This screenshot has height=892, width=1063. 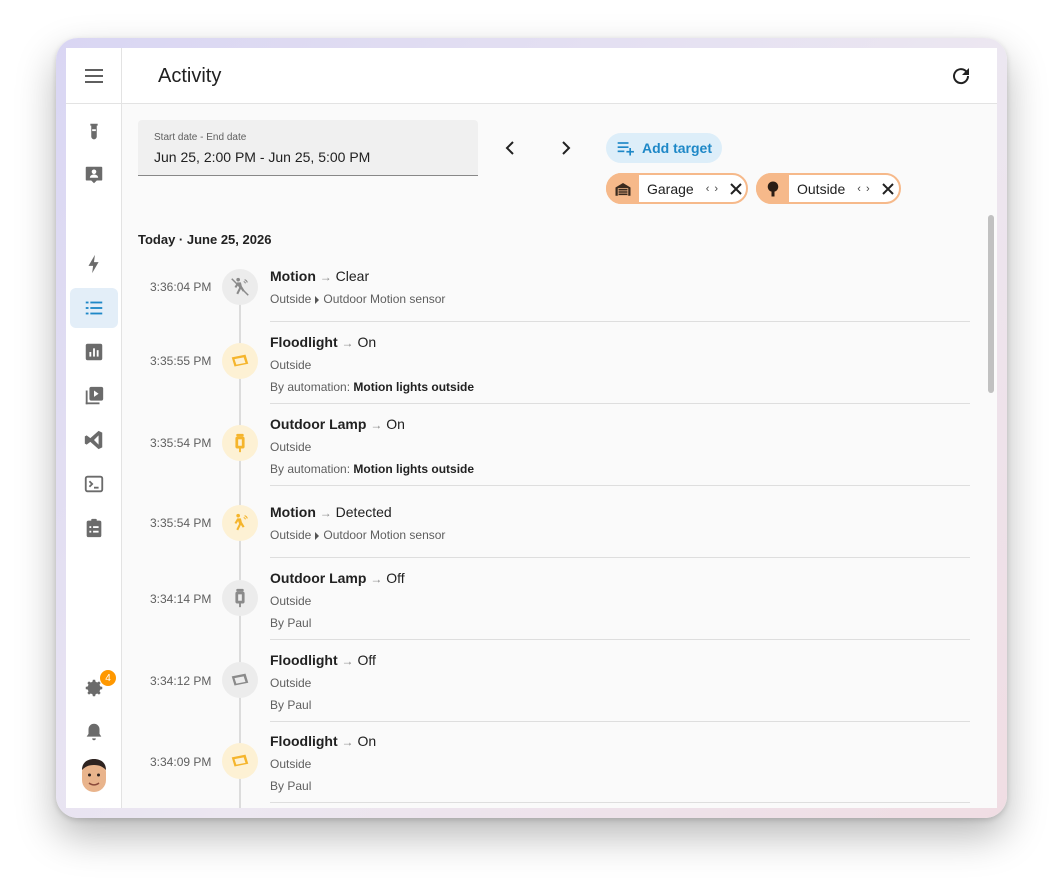 I want to click on chevron-right-icon, so click(x=566, y=148).